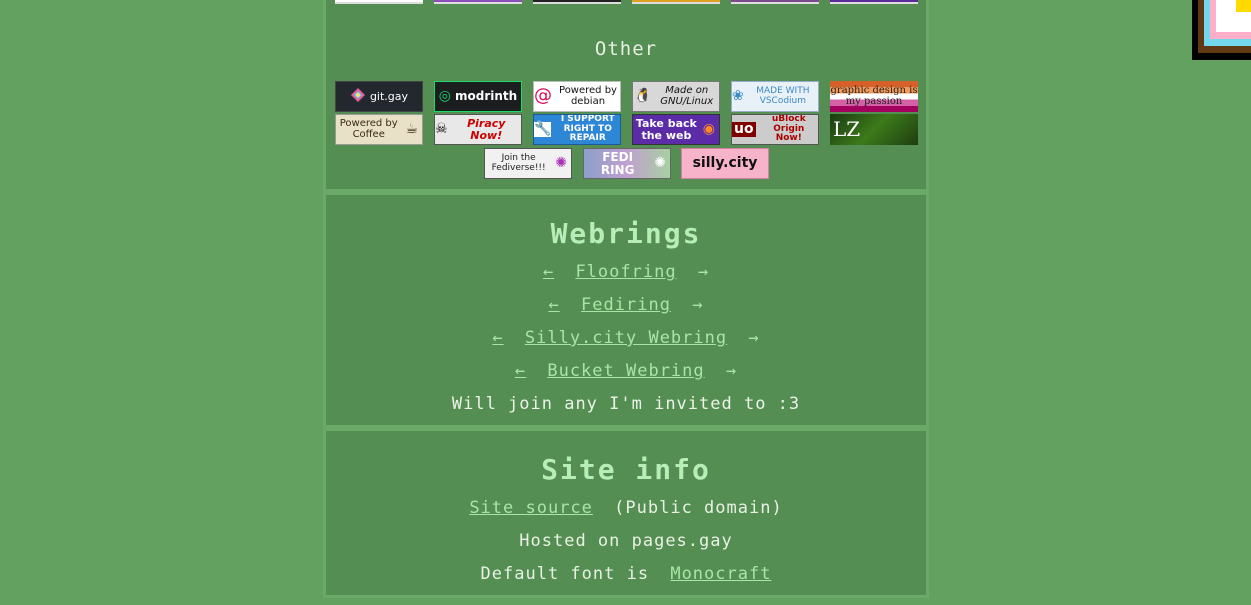 This screenshot has height=605, width=1251. Describe the element at coordinates (847, 129) in the screenshot. I see `badge-label: LZ` at that location.